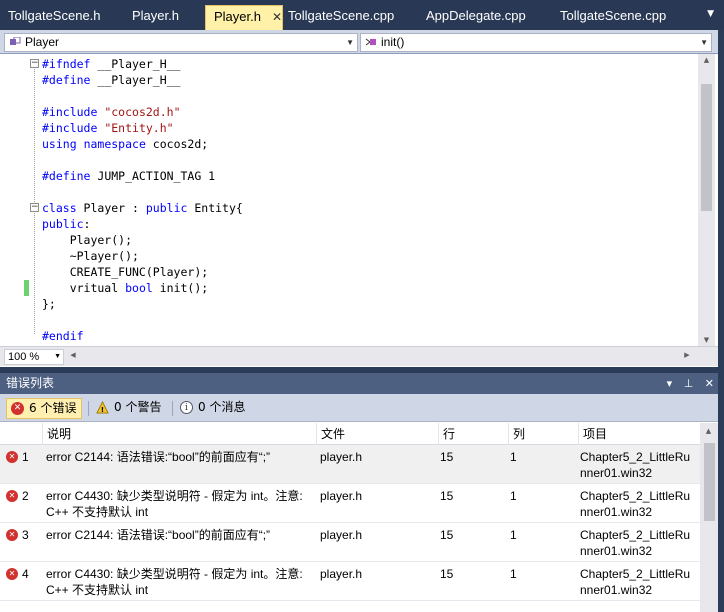 This screenshot has width=724, height=612. I want to click on column-header-project: 项目, so click(639, 434).